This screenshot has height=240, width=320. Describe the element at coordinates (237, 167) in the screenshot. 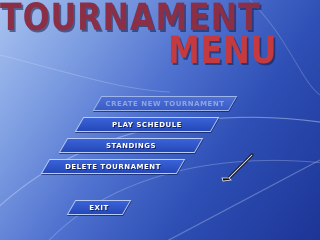

I see `hockey-stick-icon` at that location.